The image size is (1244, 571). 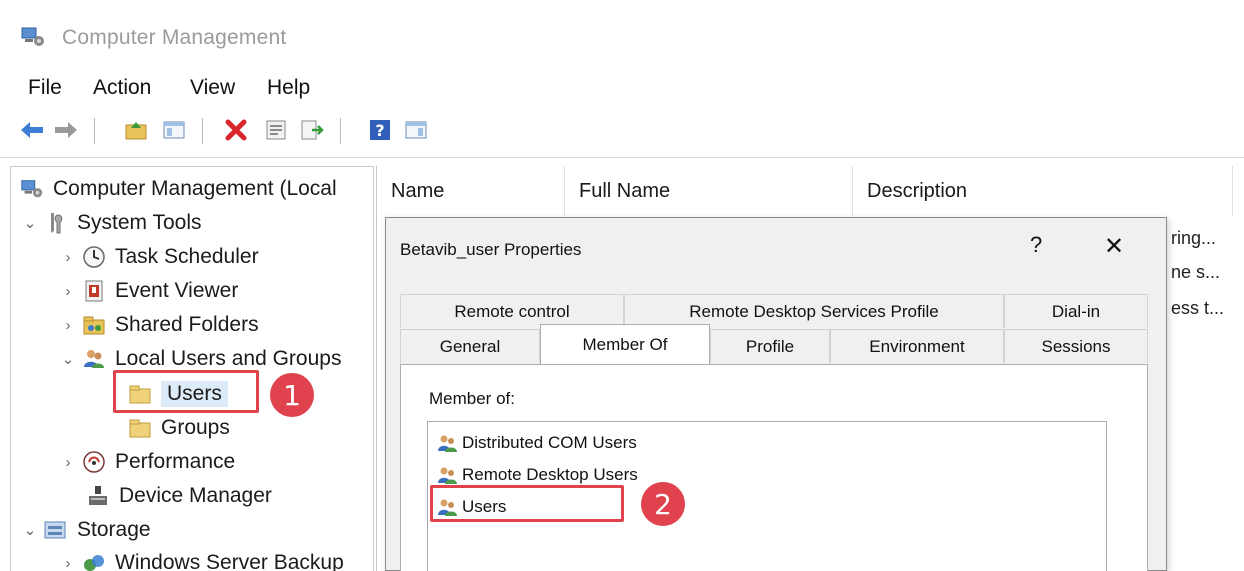 I want to click on show-action-pane-icon, so click(x=416, y=130).